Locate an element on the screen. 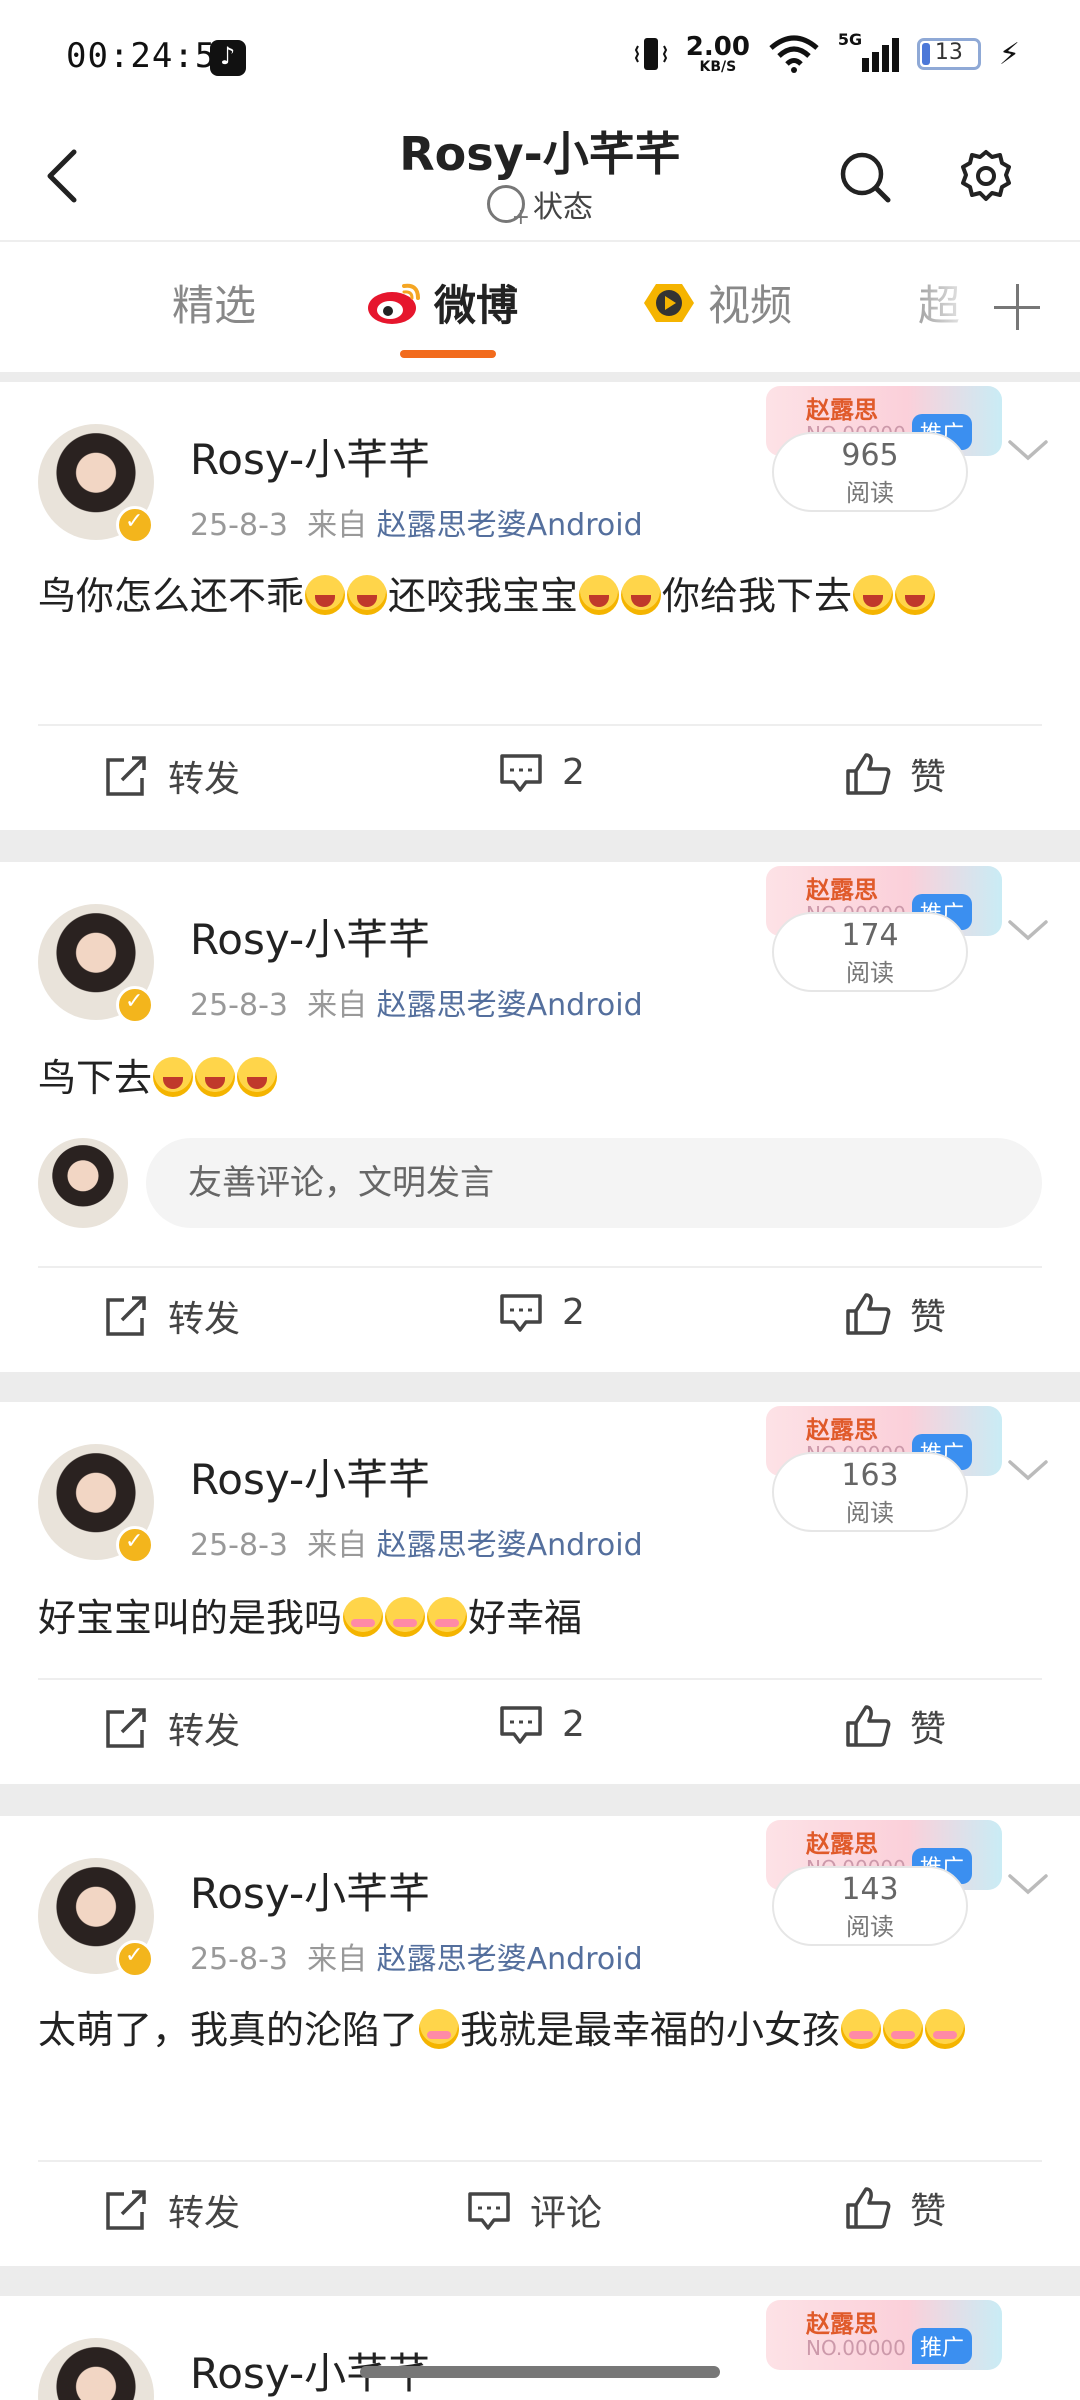 Image resolution: width=1080 pixels, height=2400 pixels. page-title: Rosy-小芊芊 is located at coordinates (540, 154).